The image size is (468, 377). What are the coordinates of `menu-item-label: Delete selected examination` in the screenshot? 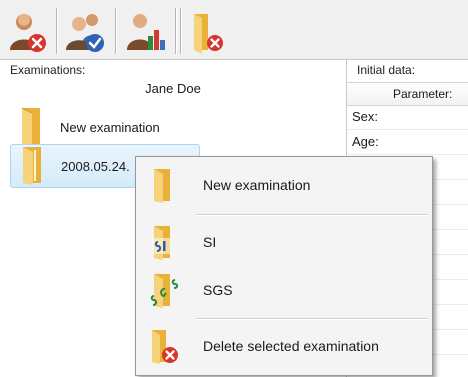 It's located at (291, 346).